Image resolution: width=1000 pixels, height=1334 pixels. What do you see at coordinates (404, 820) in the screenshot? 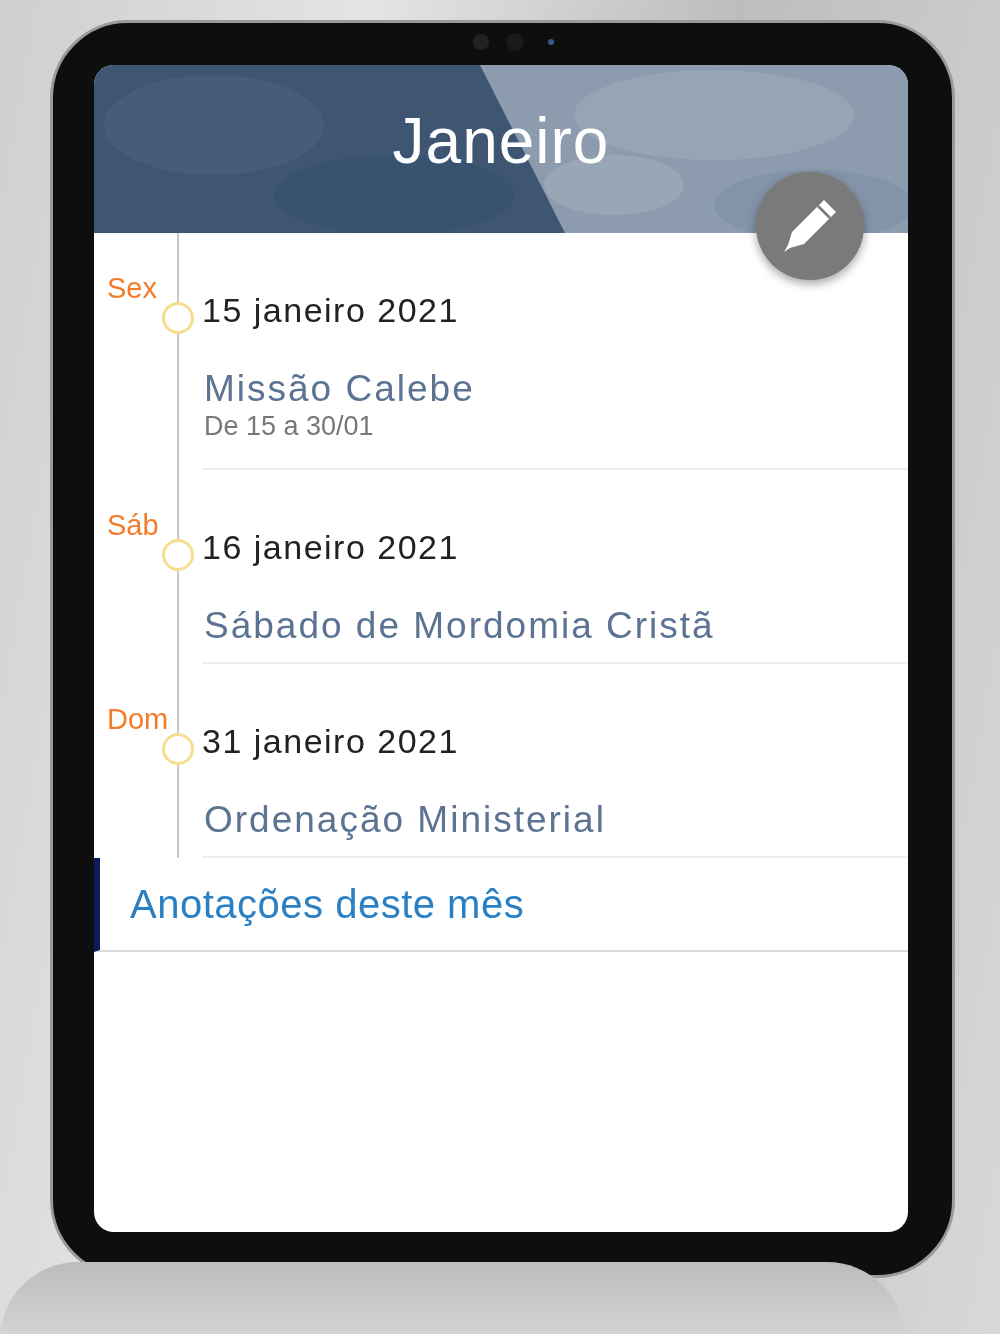
I see `event-title: Ordenação Ministerial` at bounding box center [404, 820].